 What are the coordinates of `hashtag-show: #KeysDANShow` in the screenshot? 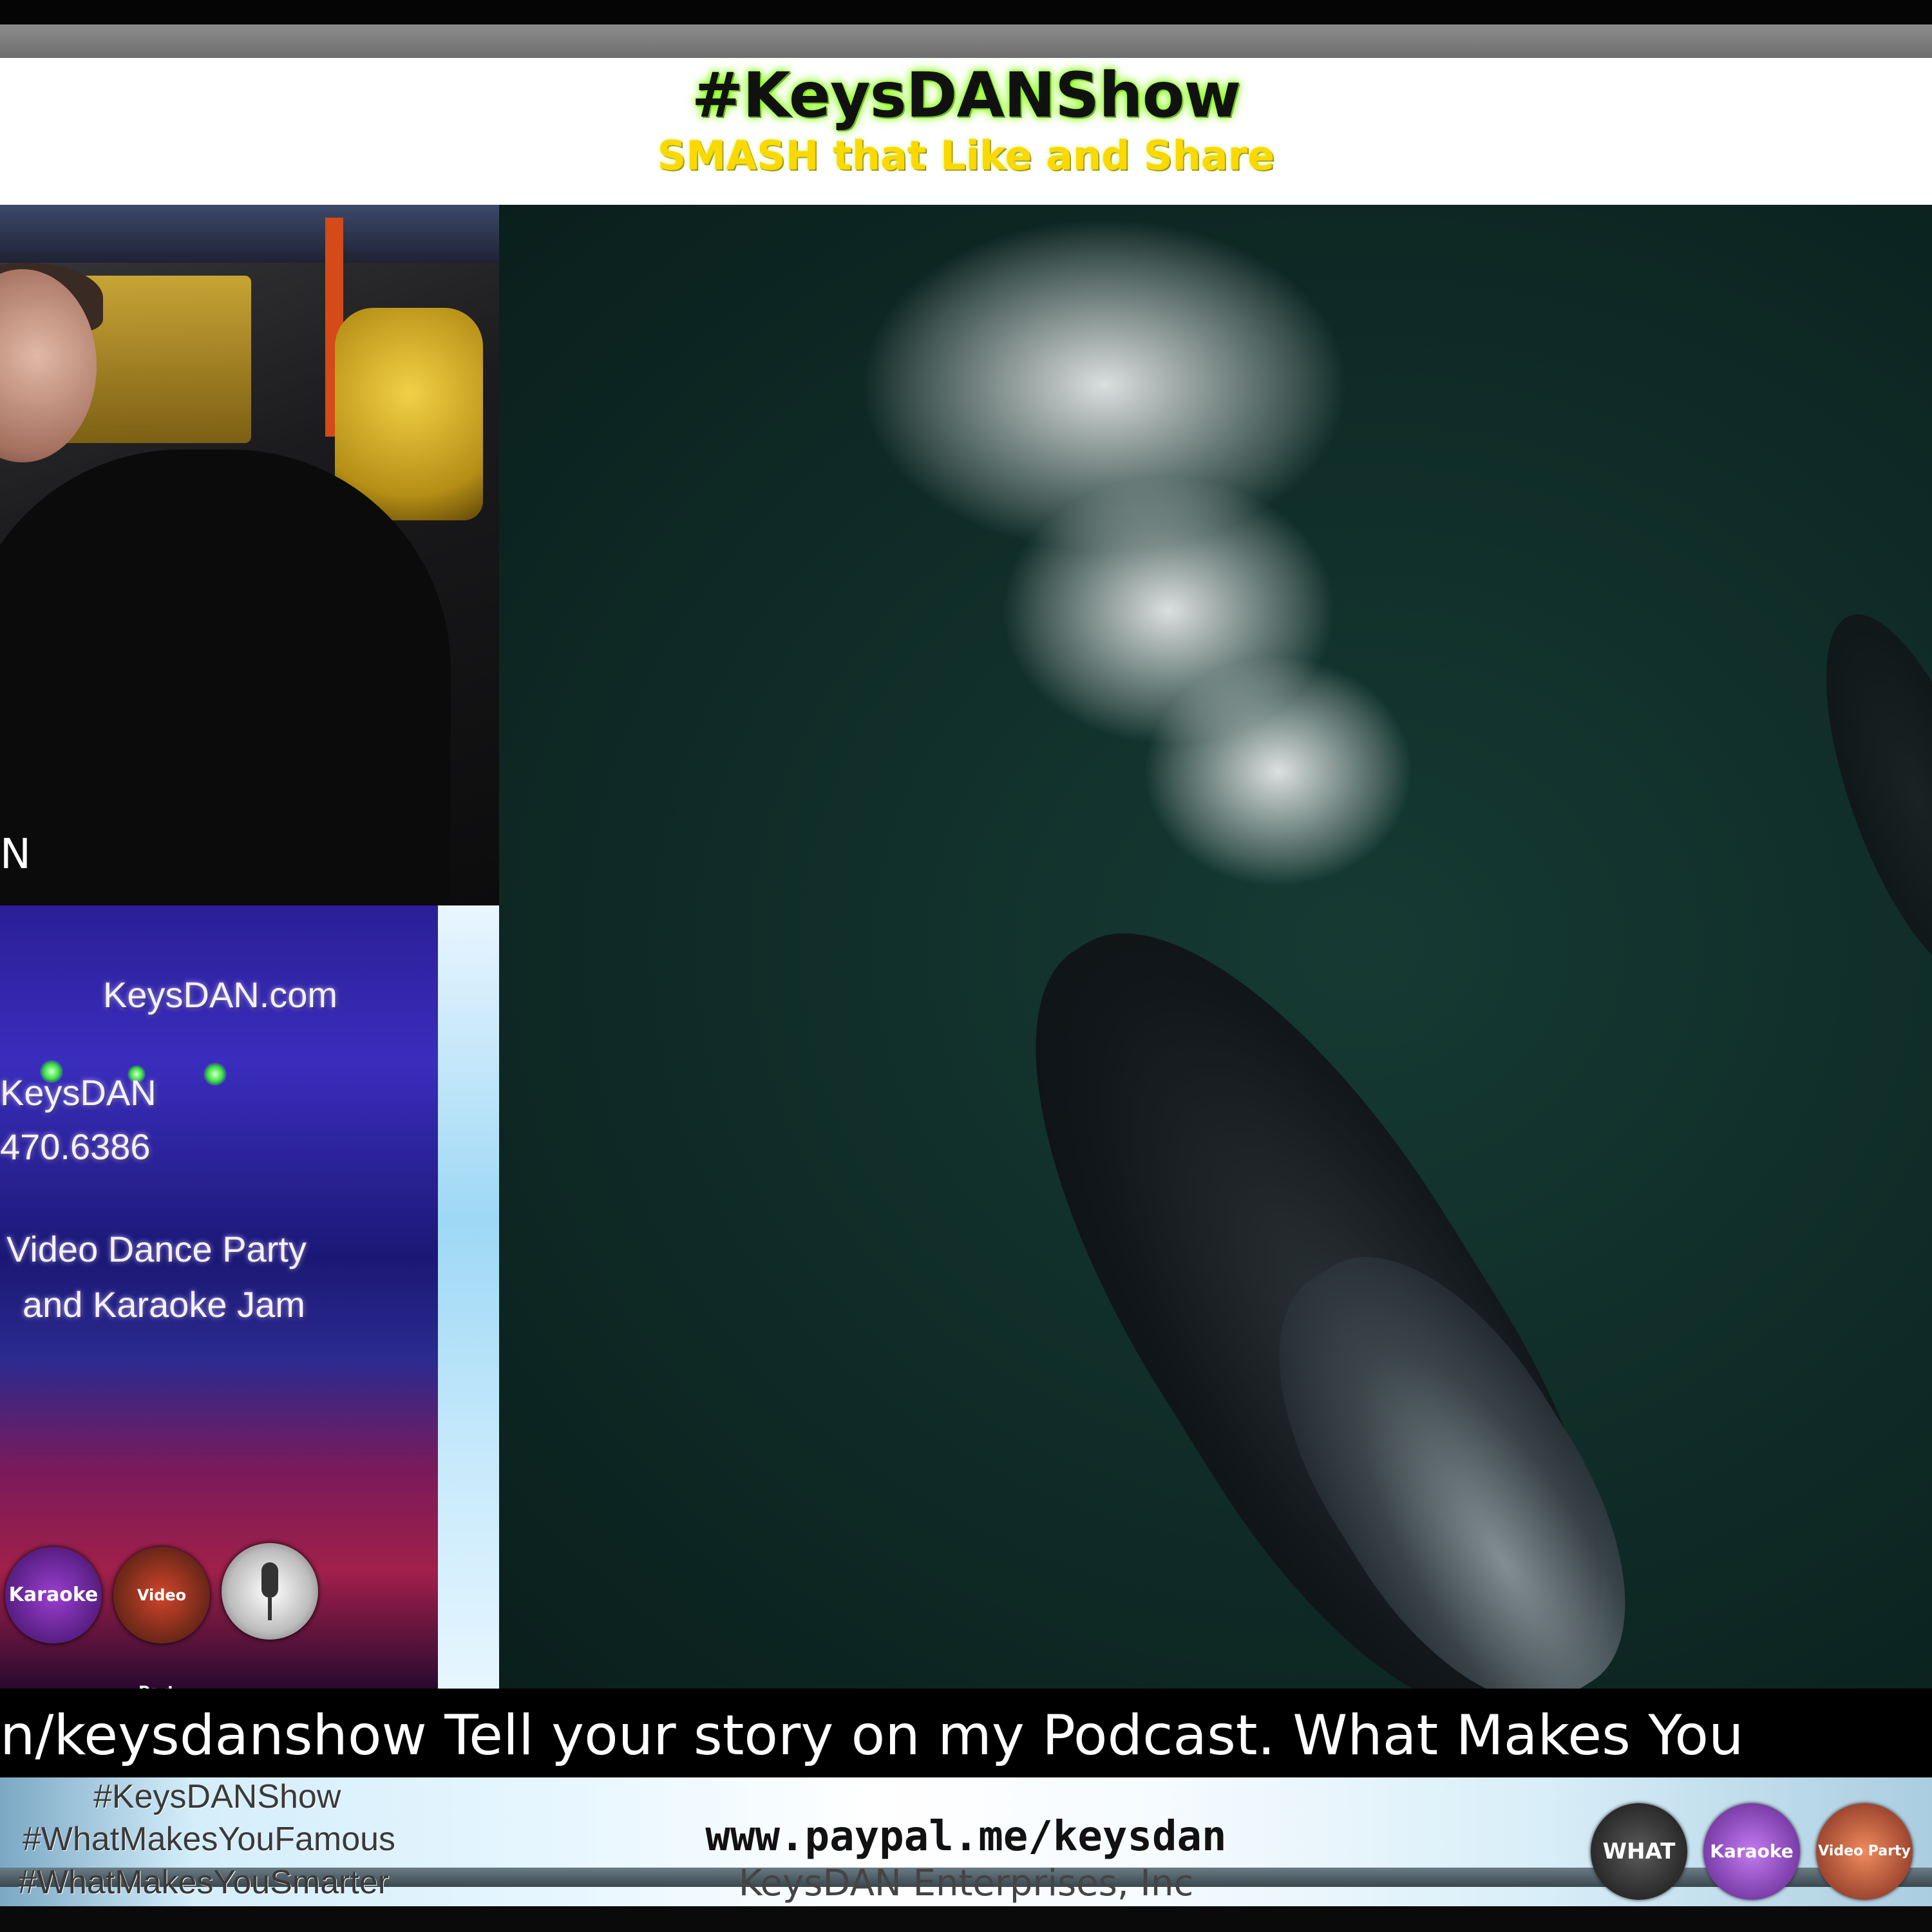 It's located at (217, 1797).